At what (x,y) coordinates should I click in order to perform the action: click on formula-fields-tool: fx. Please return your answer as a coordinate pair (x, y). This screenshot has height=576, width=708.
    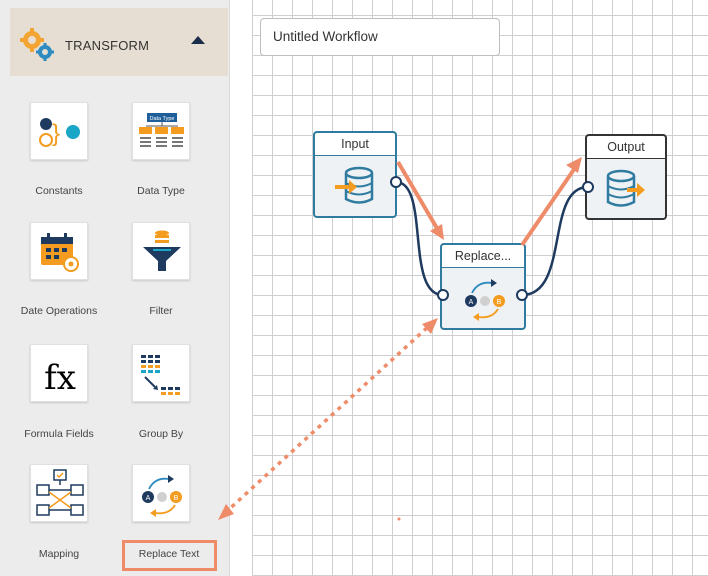
    Looking at the image, I should click on (59, 373).